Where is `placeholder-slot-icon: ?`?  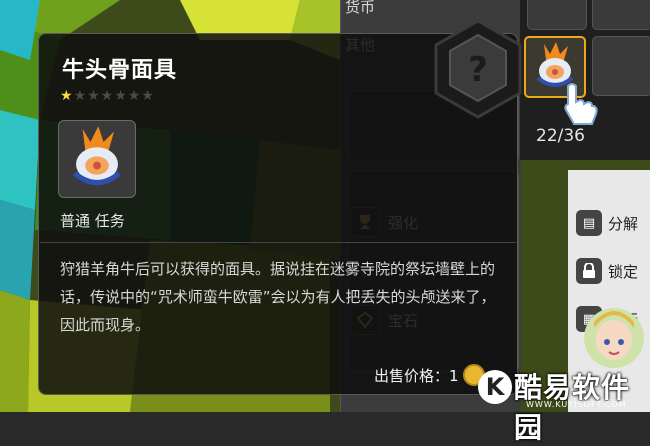
placeholder-slot-icon: ? is located at coordinates (478, 70).